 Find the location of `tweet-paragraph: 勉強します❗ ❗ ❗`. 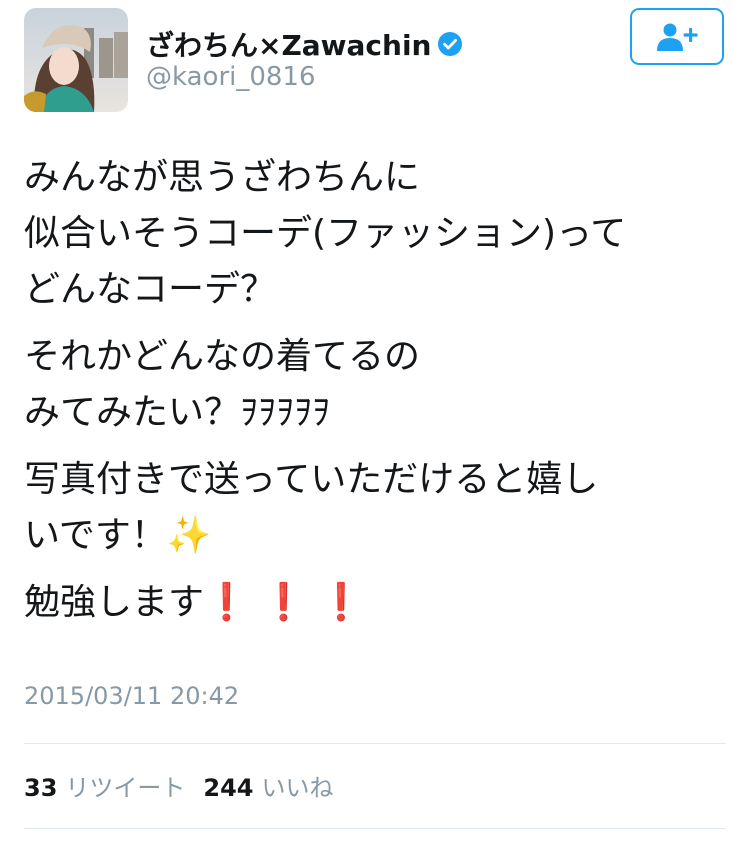

tweet-paragraph: 勉強します❗ ❗ ❗ is located at coordinates (374, 603).